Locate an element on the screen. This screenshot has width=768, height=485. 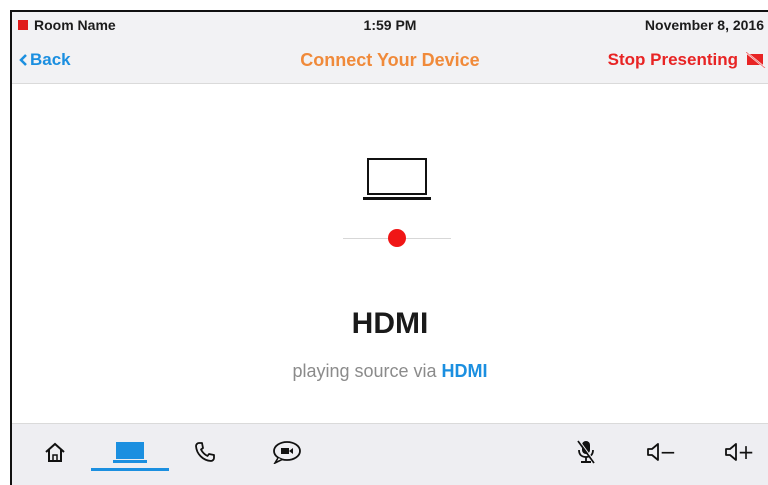
video-chat-button is located at coordinates (287, 452).